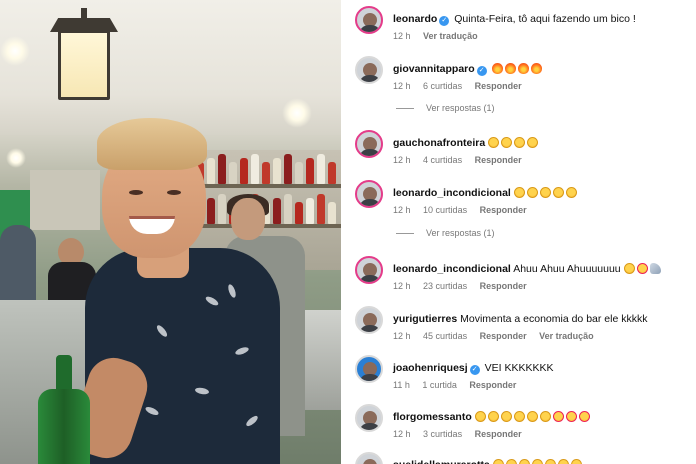  I want to click on comment-username: suelidellamurarotta, so click(441, 461).